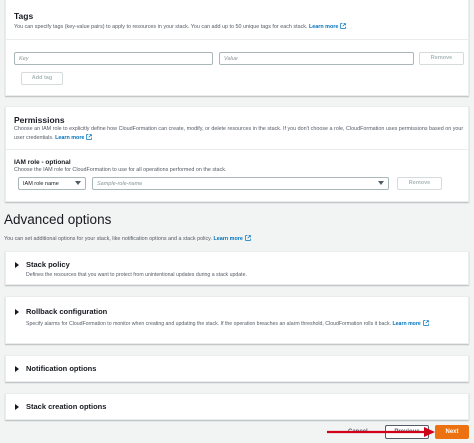  I want to click on stack-creation-options-section: Stack creation options, so click(237, 406).